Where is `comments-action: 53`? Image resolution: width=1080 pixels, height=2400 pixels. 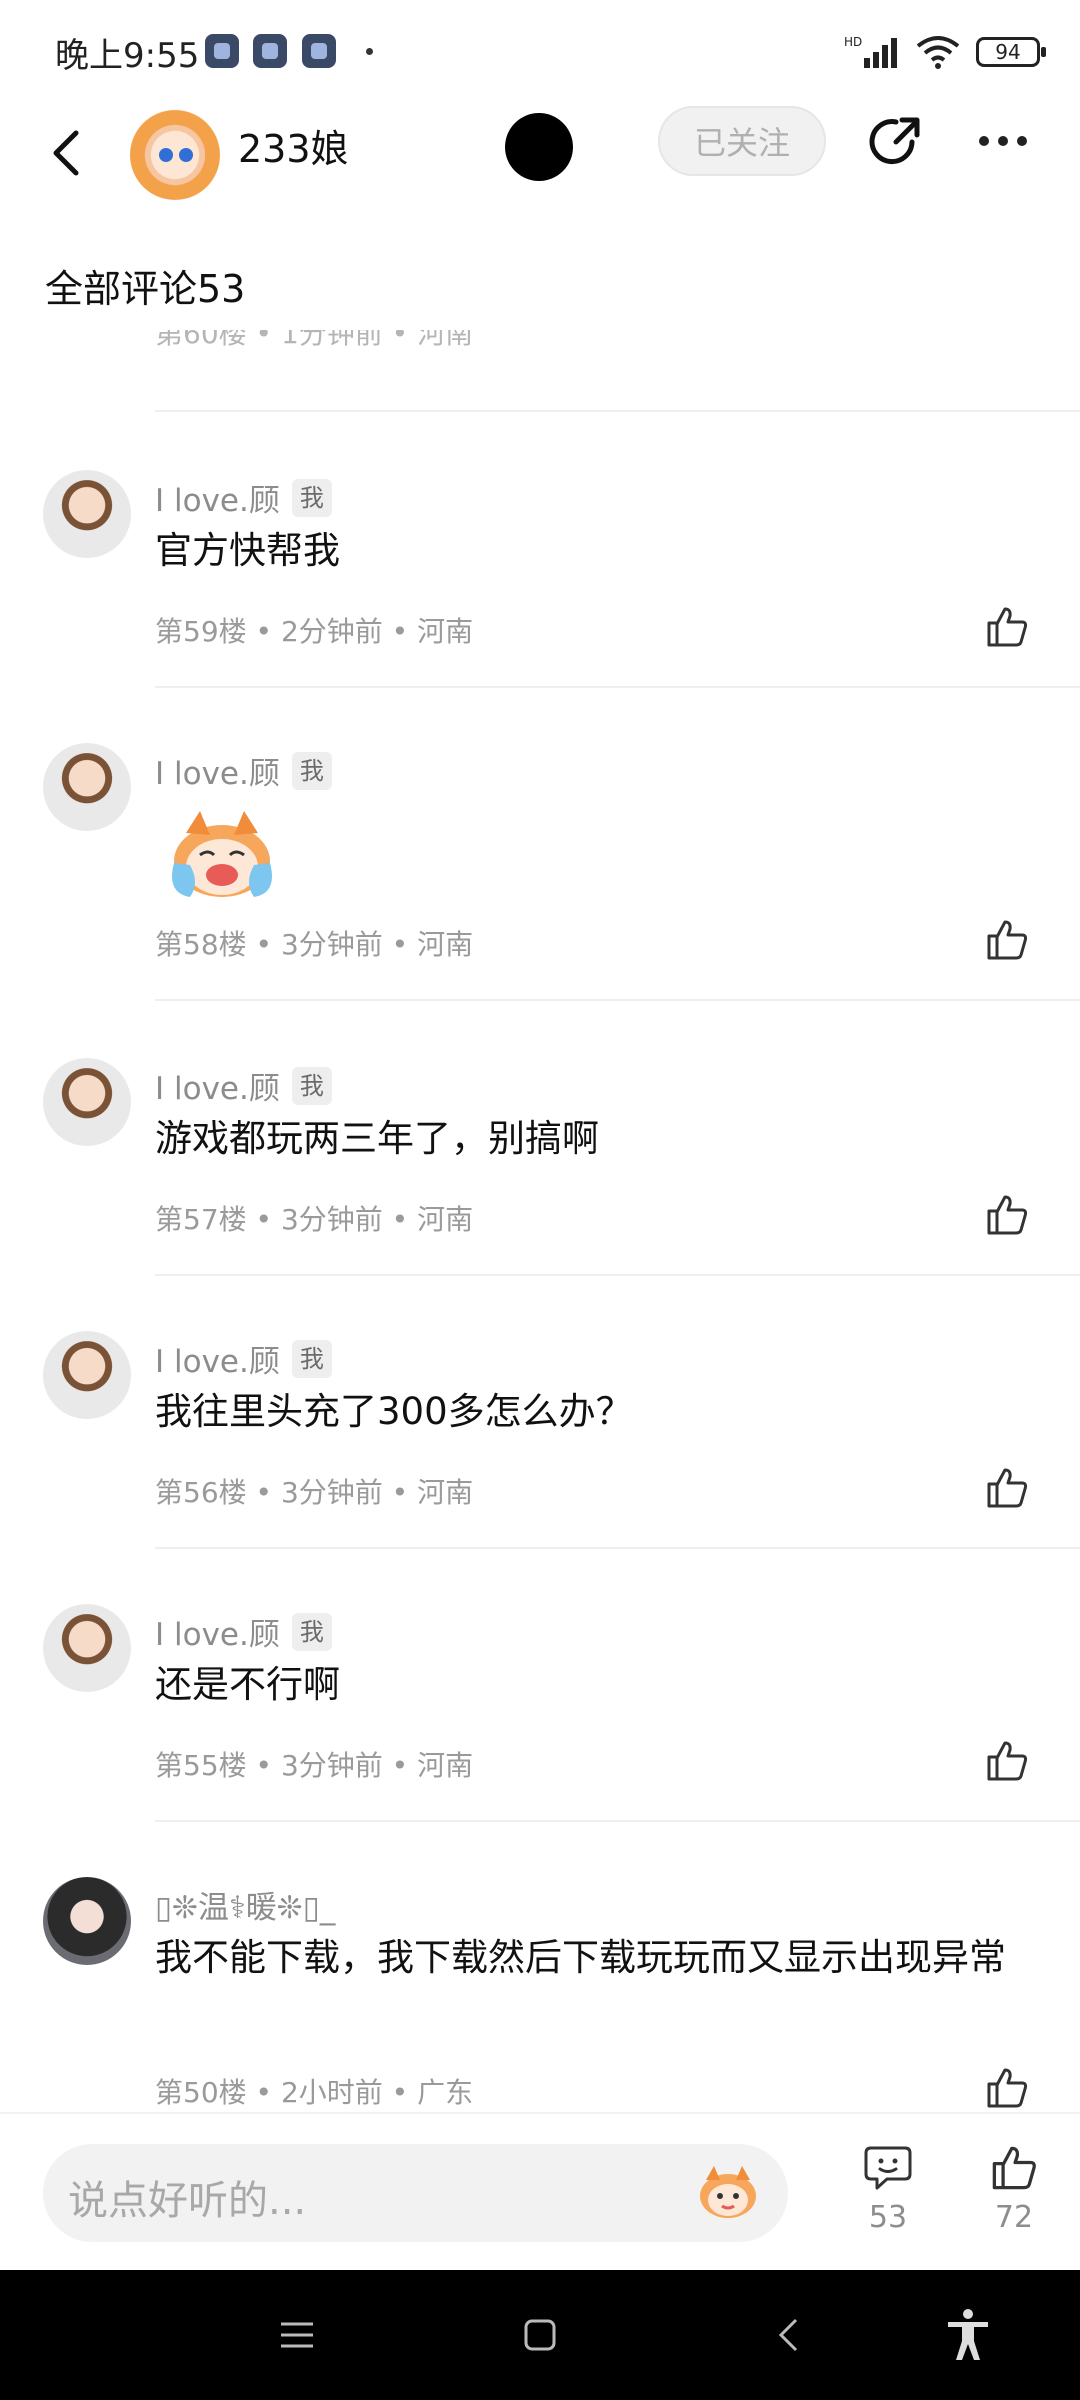
comments-action: 53 is located at coordinates (888, 2189).